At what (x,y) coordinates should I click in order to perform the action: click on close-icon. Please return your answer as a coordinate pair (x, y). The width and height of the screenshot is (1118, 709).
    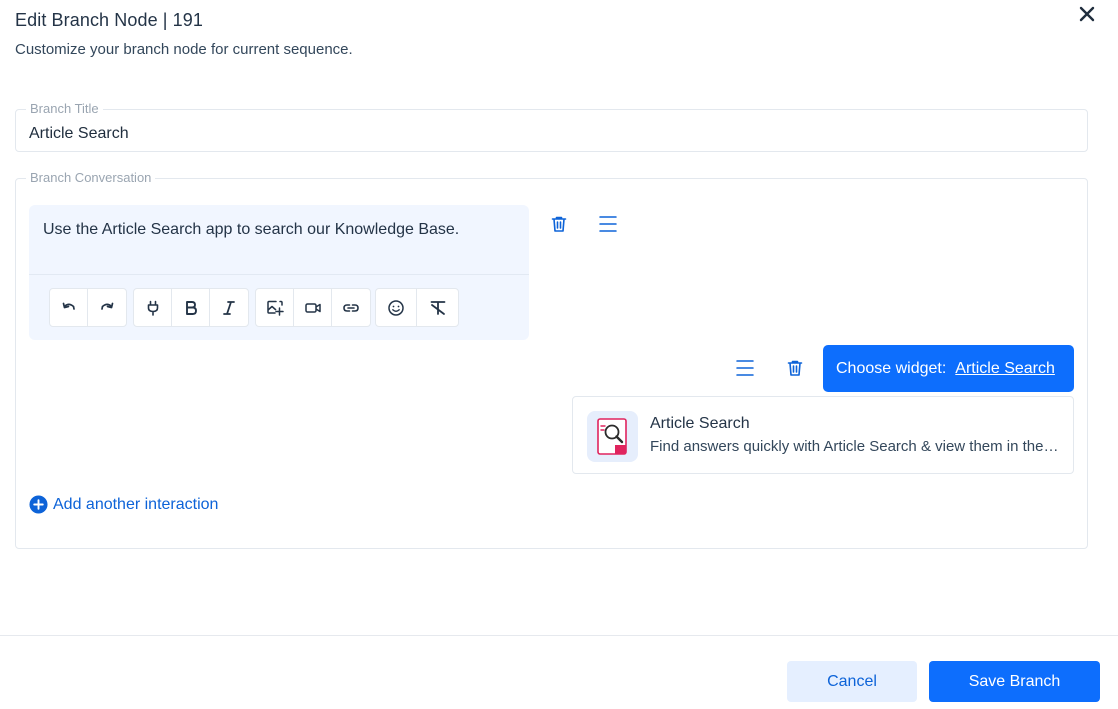
    Looking at the image, I should click on (1087, 14).